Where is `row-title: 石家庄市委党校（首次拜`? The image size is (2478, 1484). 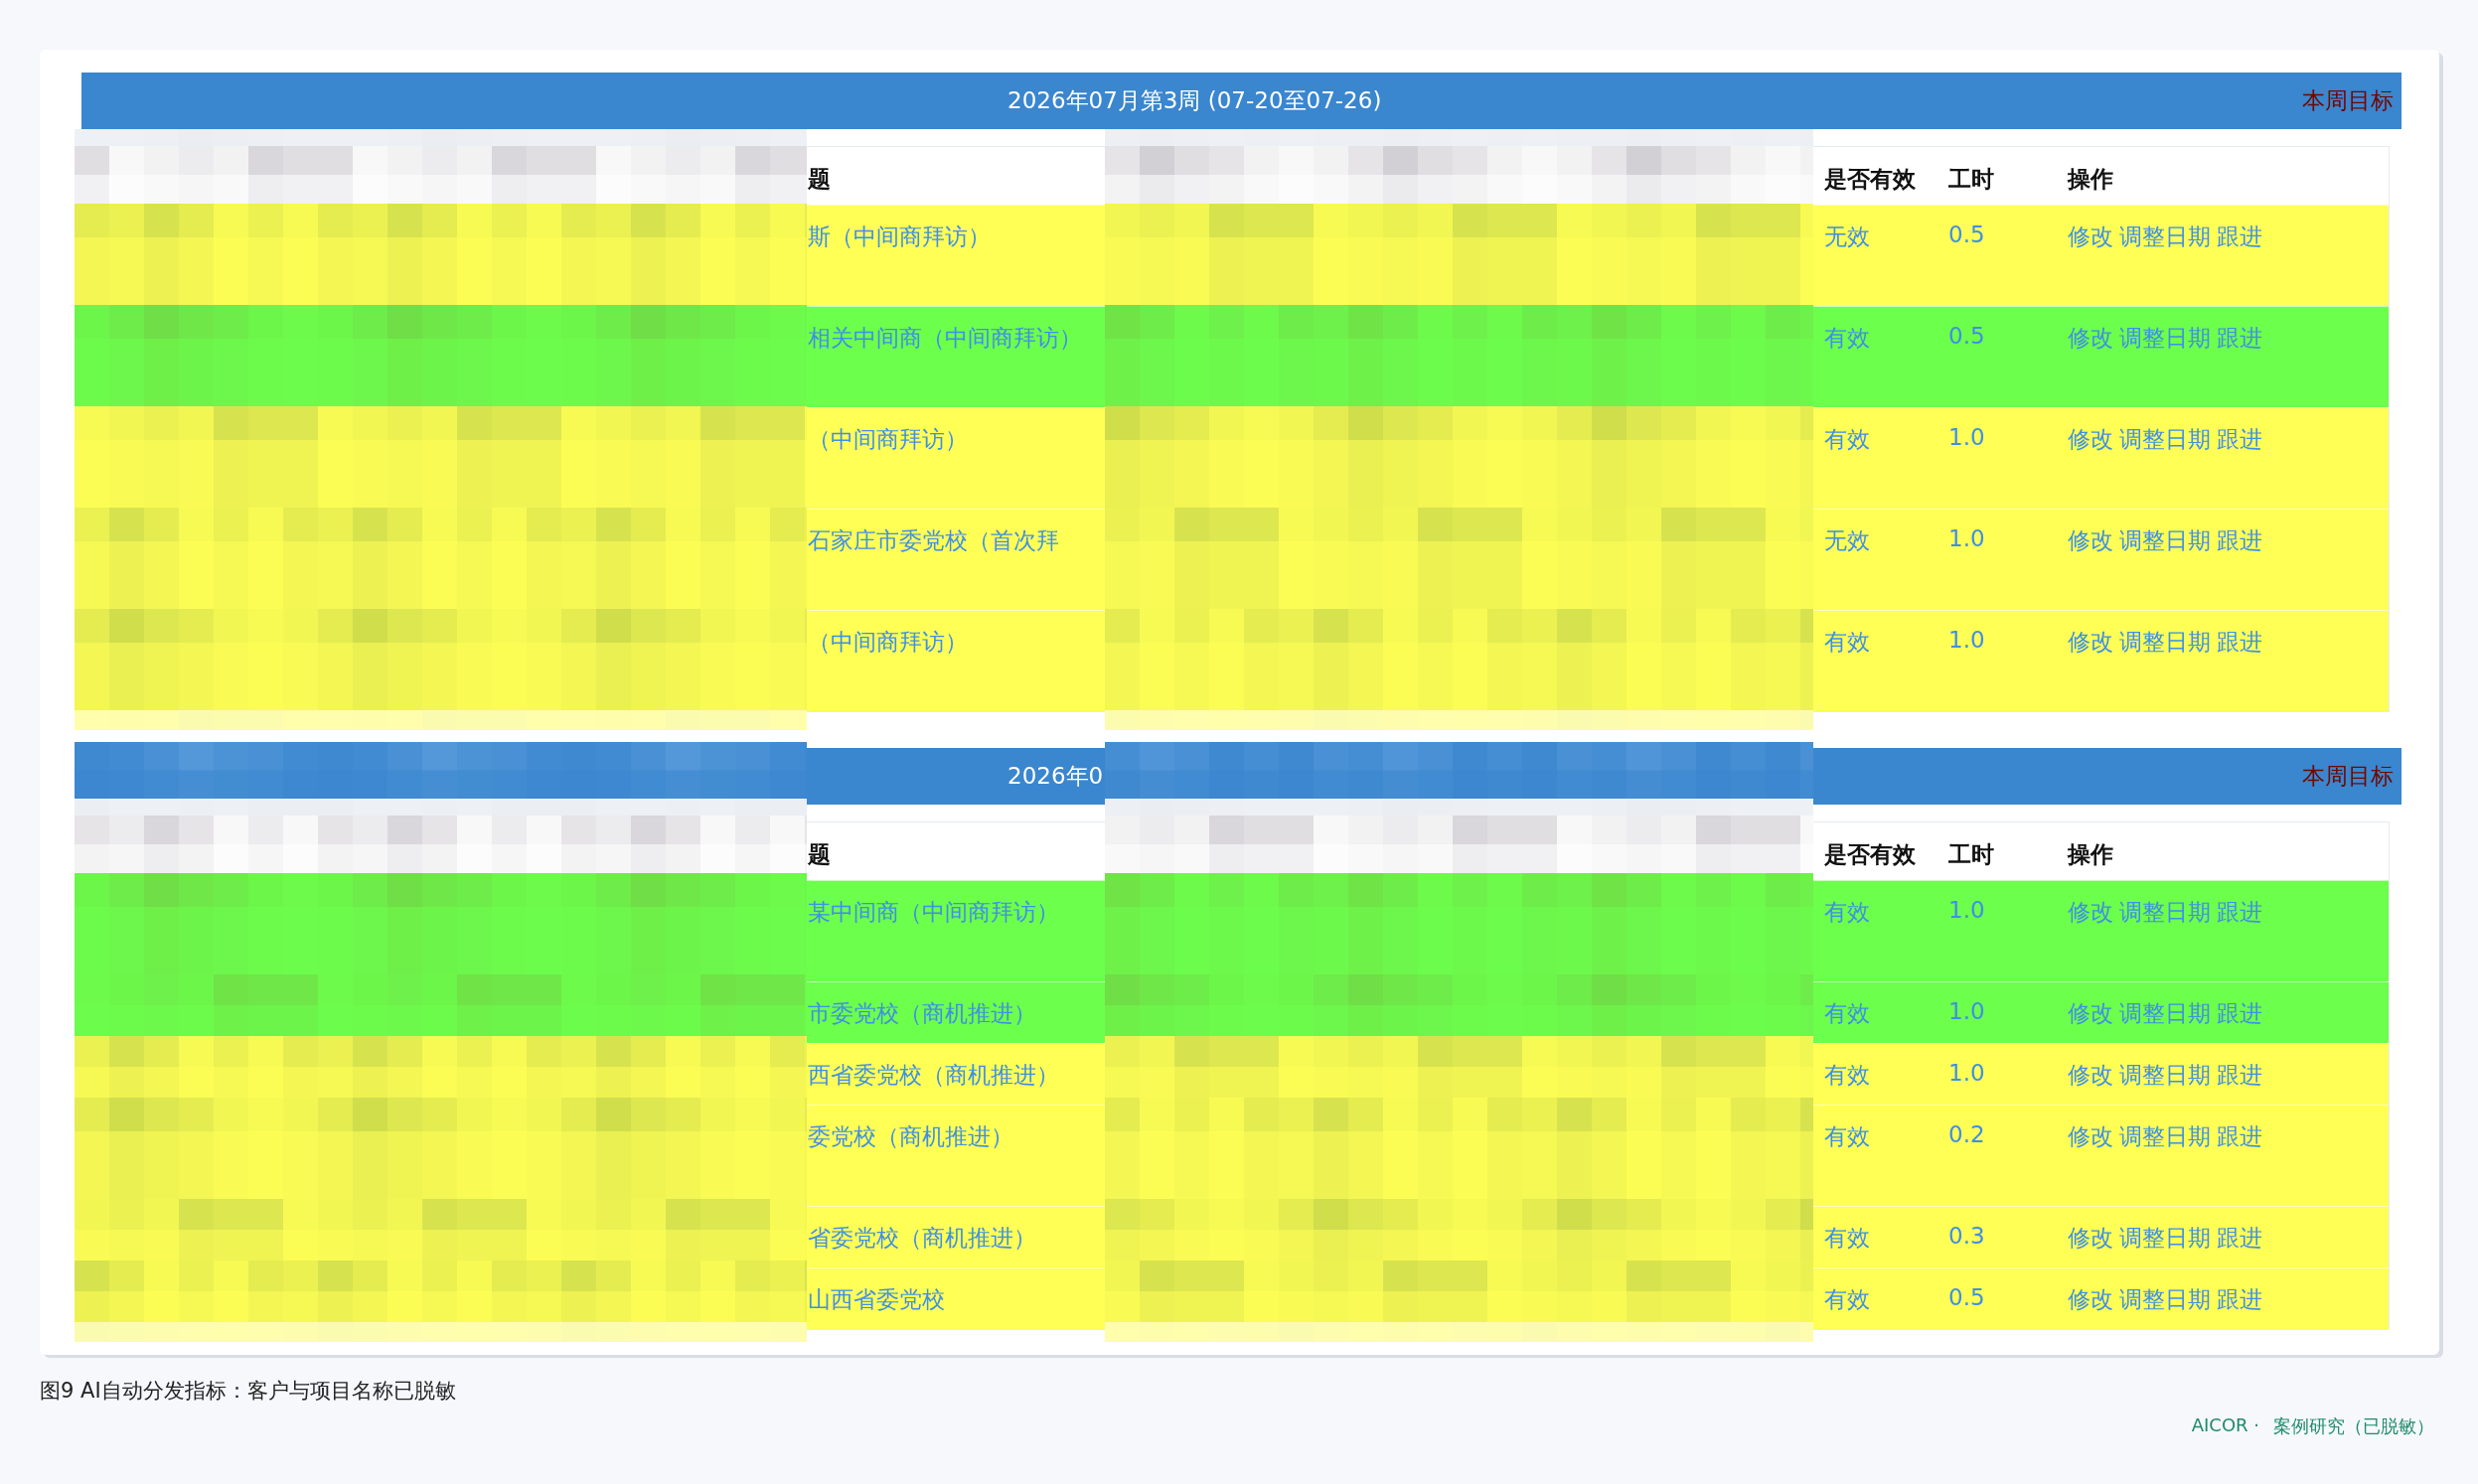
row-title: 石家庄市委党校（首次拜 is located at coordinates (934, 540).